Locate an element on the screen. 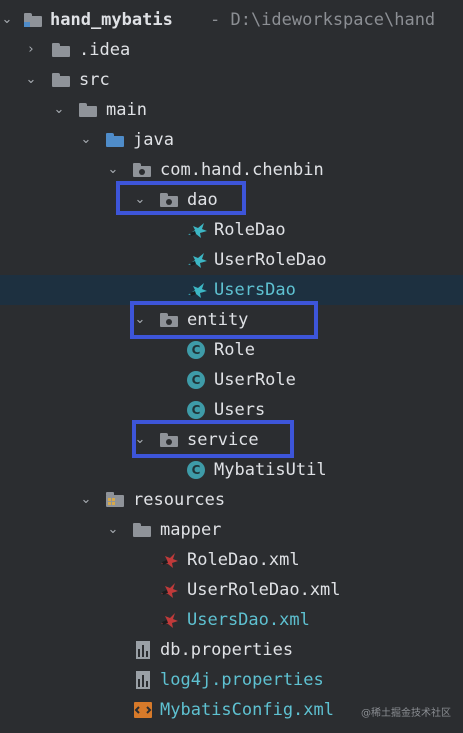 Image resolution: width=463 pixels, height=733 pixels. tree-row-roledao: RoleDao is located at coordinates (231, 230).